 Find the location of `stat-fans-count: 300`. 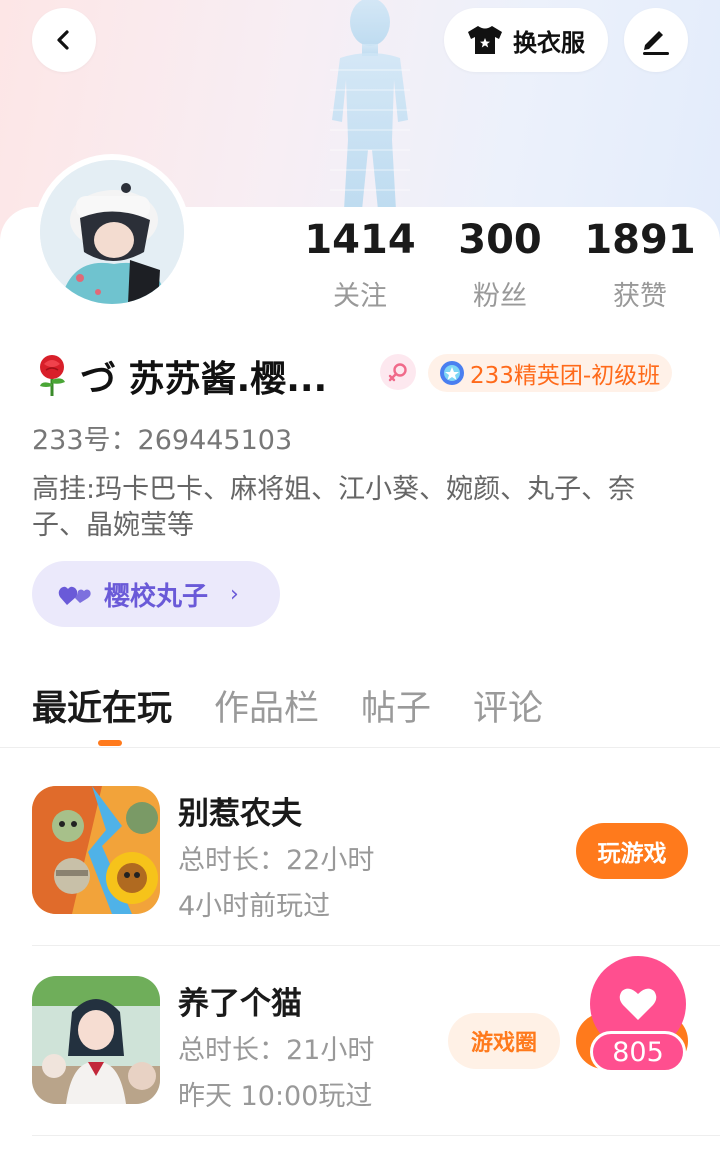

stat-fans-count: 300 is located at coordinates (500, 240).